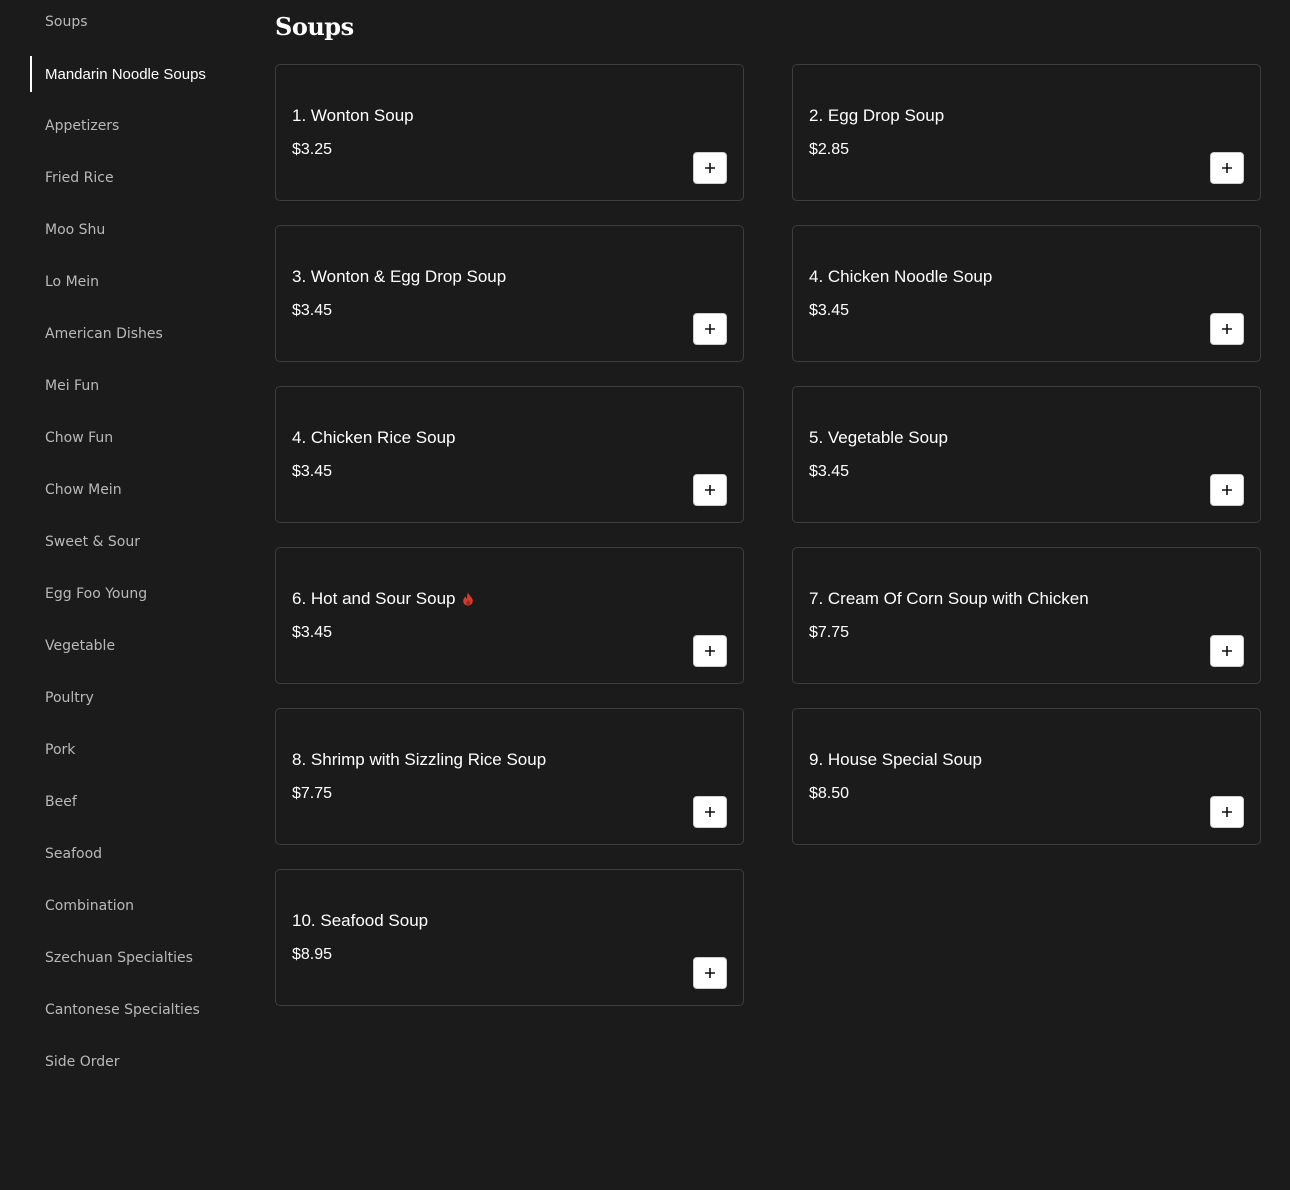 The height and width of the screenshot is (1190, 1290). I want to click on menu-item-price: $8.95, so click(312, 954).